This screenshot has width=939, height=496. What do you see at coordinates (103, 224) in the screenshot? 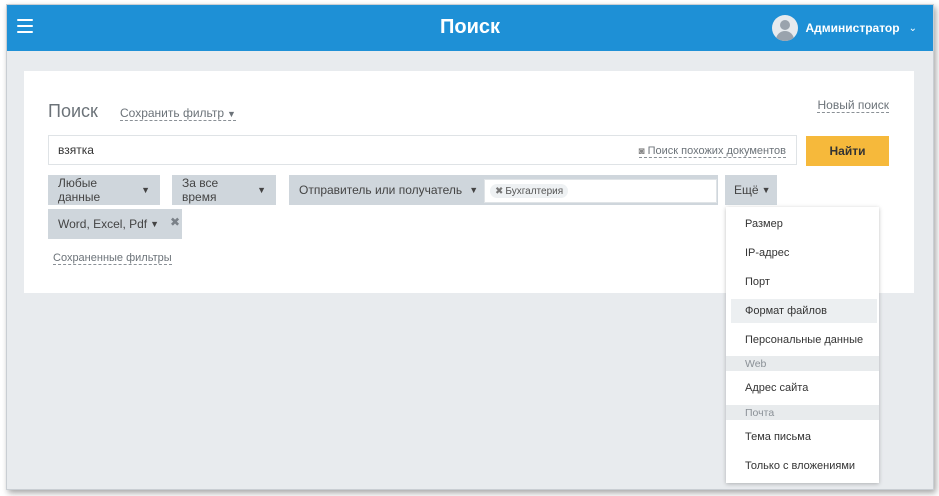
I see `file-format-label: Word, Excel, Pdf` at bounding box center [103, 224].